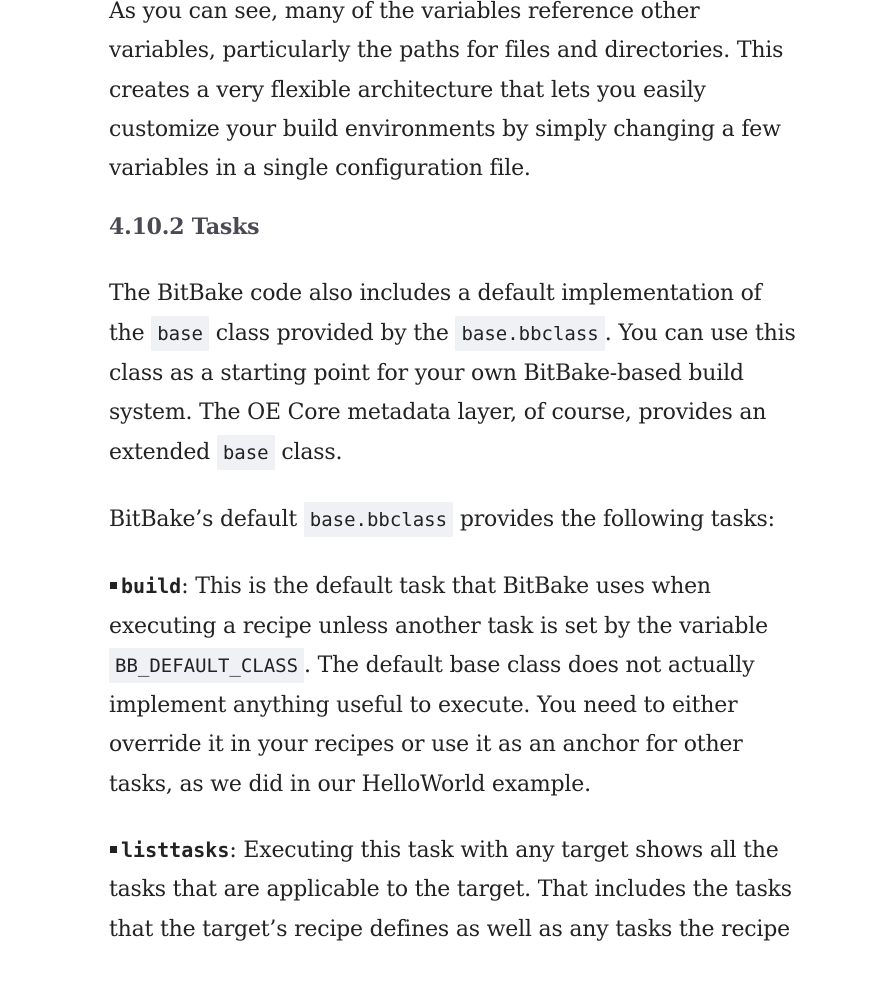 The width and height of the screenshot is (894, 982). Describe the element at coordinates (184, 227) in the screenshot. I see `section-heading: 4.10.2 Tasks` at that location.